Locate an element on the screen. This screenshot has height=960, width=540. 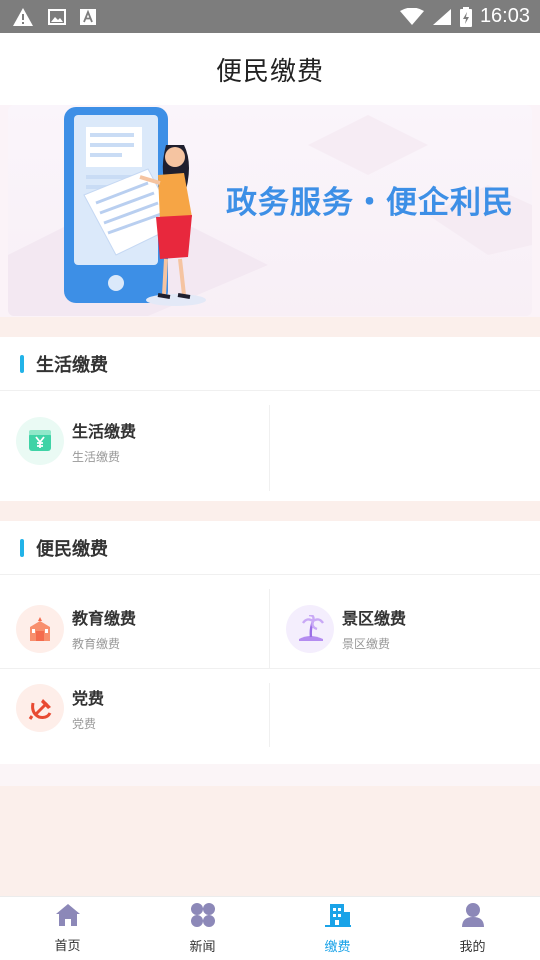
school-icon is located at coordinates (40, 628).